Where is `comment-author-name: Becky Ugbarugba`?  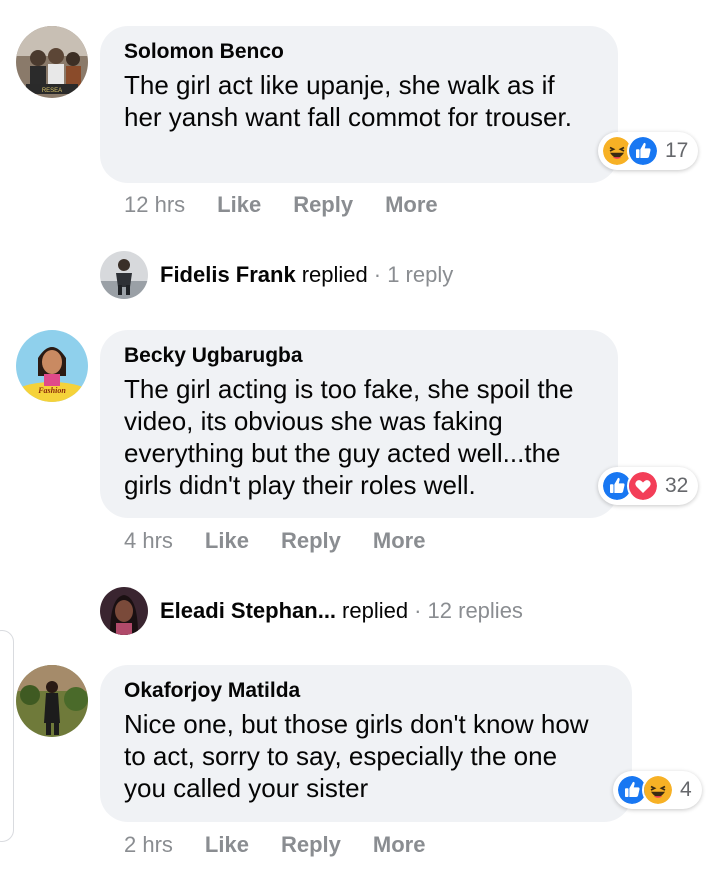 comment-author-name: Becky Ugbarugba is located at coordinates (358, 356).